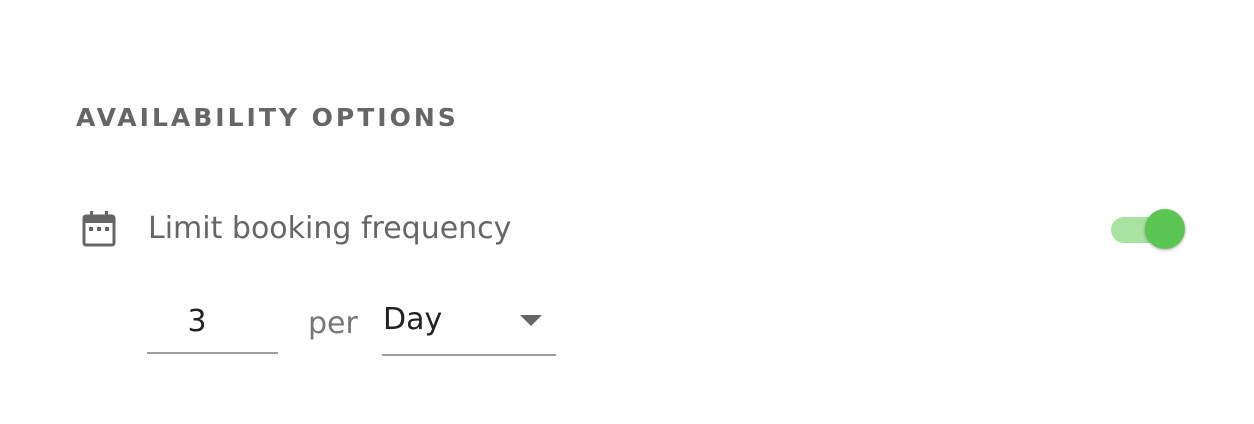 This screenshot has width=1254, height=424. I want to click on chevron-down-icon, so click(531, 320).